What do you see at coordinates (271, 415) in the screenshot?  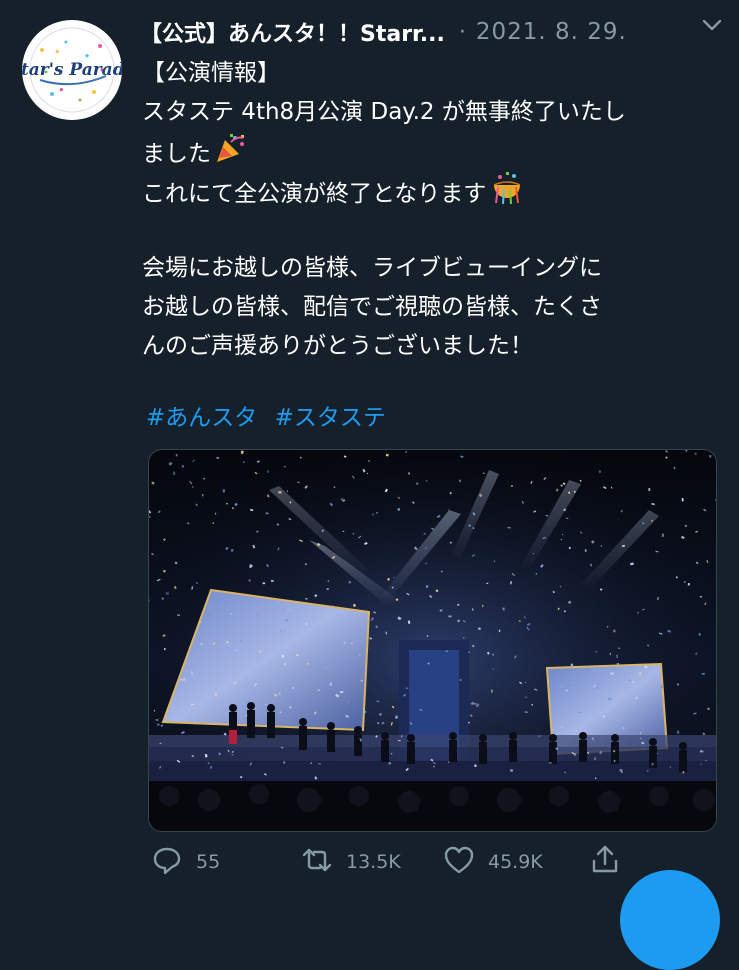 I see `hashtags: #あんスタ #スタステ` at bounding box center [271, 415].